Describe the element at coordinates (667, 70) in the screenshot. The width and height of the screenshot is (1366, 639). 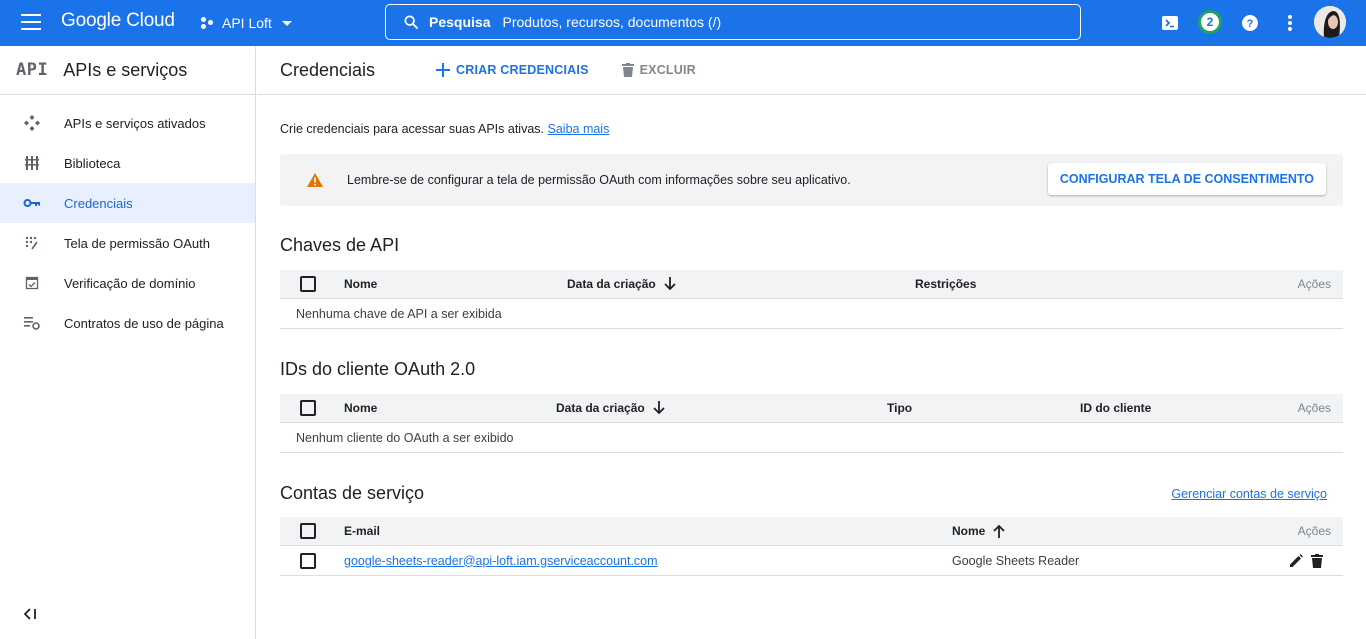
I see `delete-label: EXCLUIR` at that location.